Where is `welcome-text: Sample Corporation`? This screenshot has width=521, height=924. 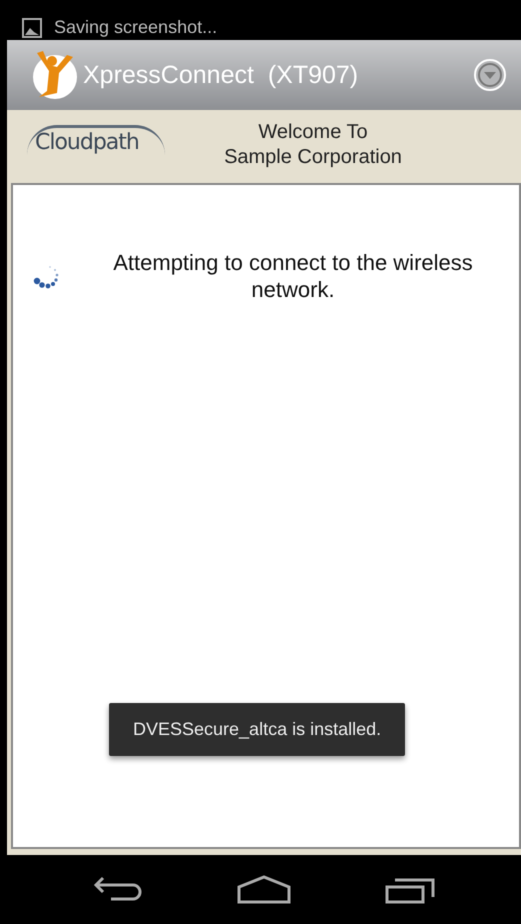 welcome-text: Sample Corporation is located at coordinates (313, 157).